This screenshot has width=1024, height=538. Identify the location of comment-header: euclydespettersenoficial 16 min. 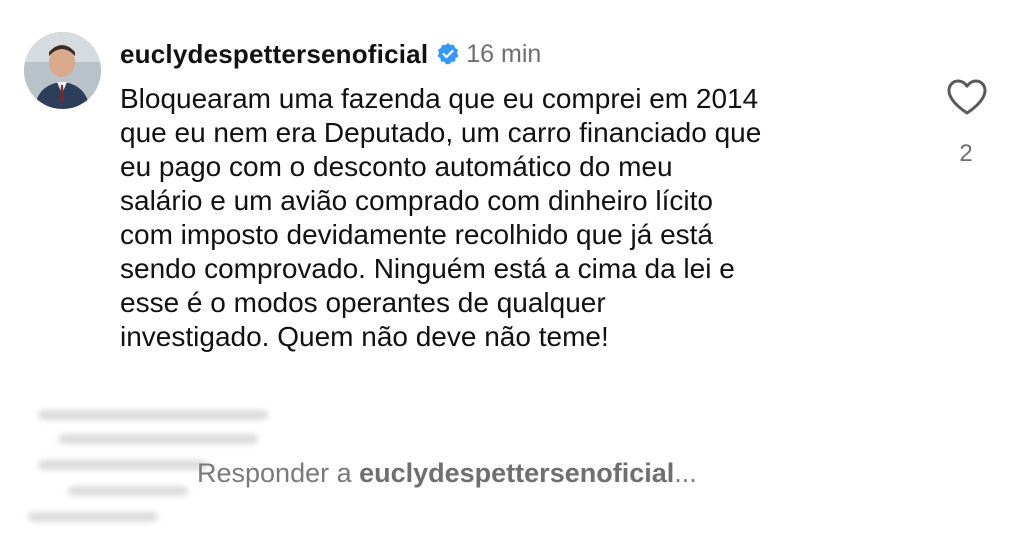
(330, 54).